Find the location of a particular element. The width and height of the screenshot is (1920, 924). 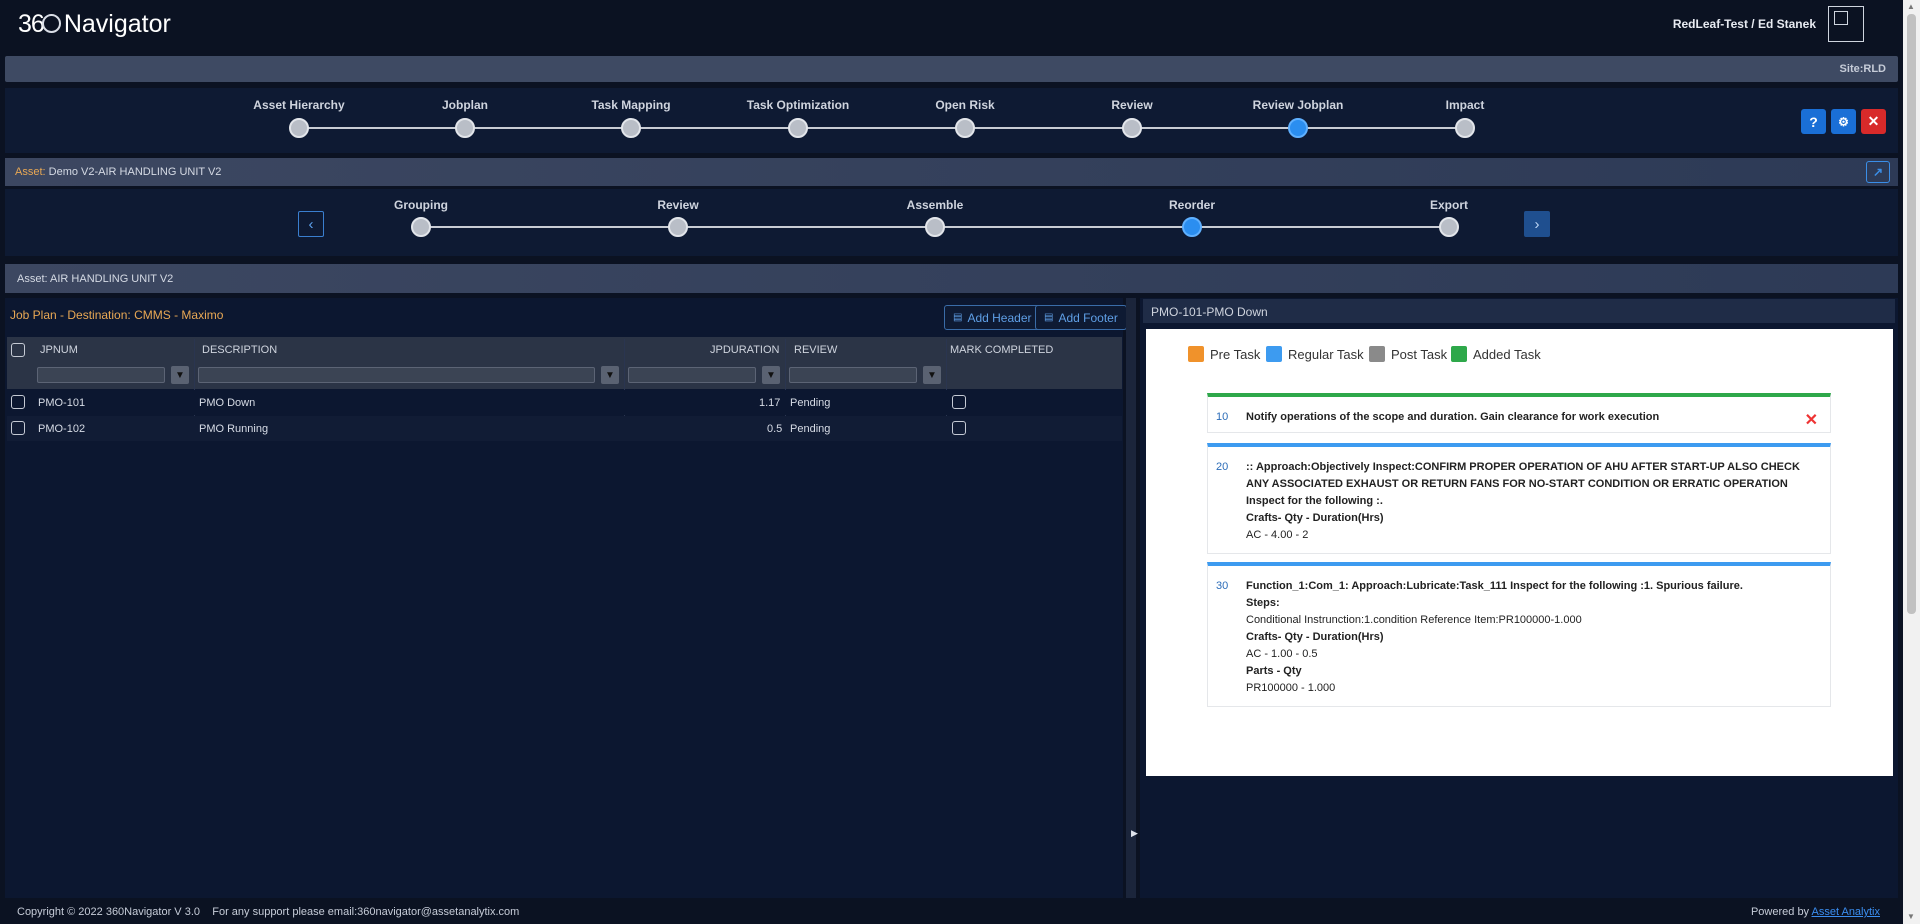

filter-jpnum-input is located at coordinates (101, 375).